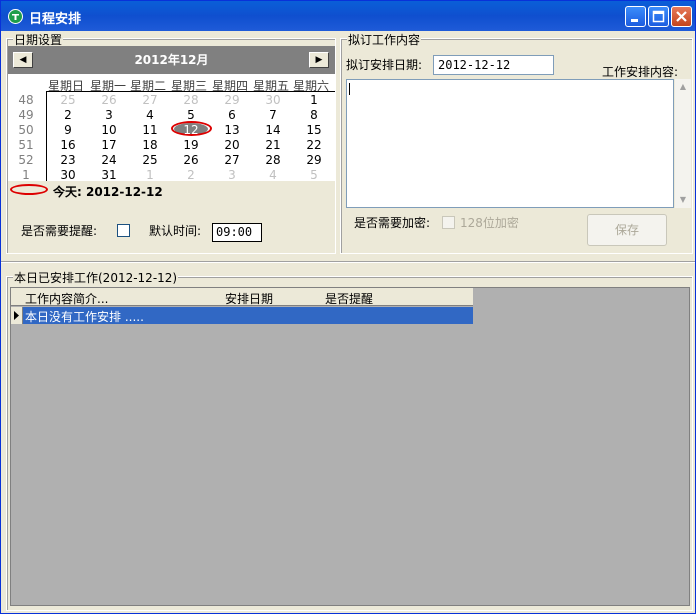 Image resolution: width=696 pixels, height=614 pixels. What do you see at coordinates (489, 223) in the screenshot?
I see `encrypt-option-label: 128位加密` at bounding box center [489, 223].